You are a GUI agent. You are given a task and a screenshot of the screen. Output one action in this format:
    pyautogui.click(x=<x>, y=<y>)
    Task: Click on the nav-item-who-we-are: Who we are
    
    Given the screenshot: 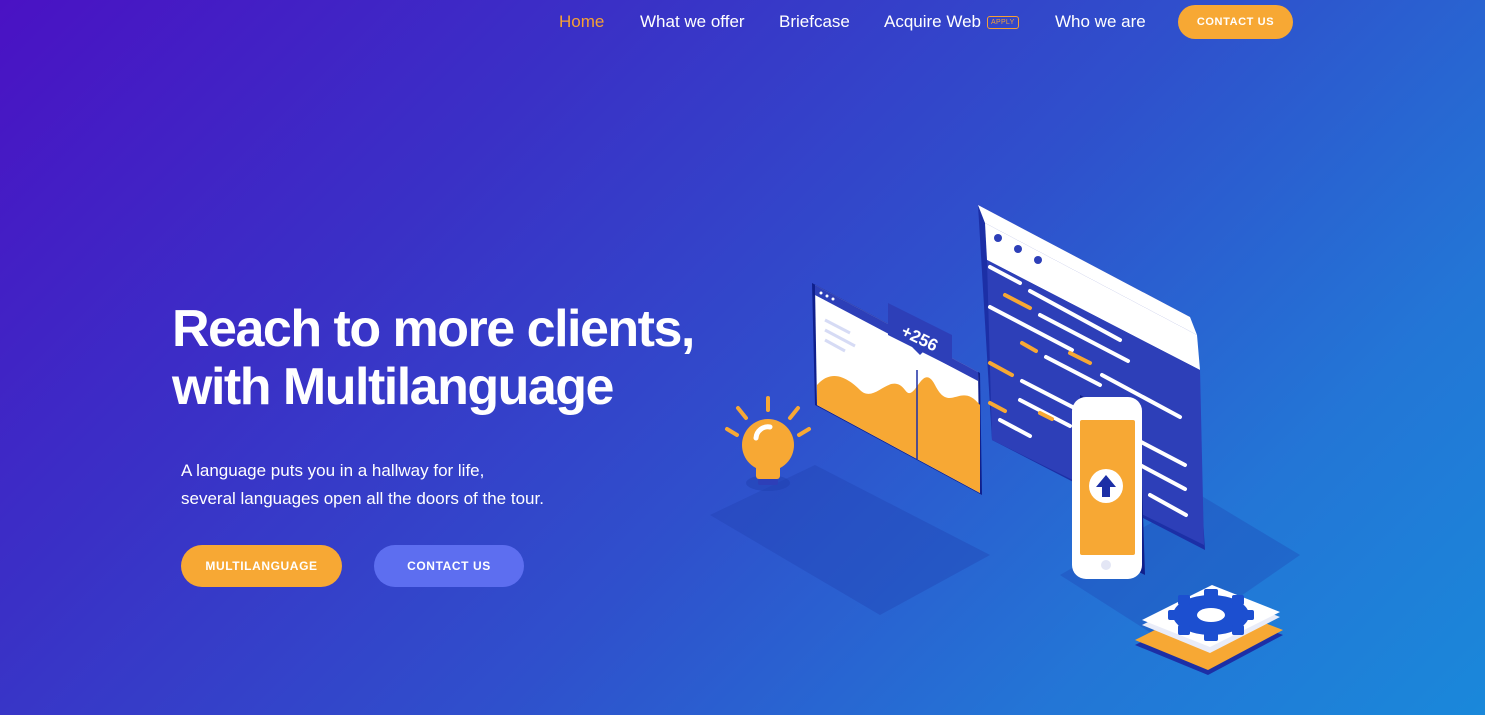 What is the action you would take?
    pyautogui.click(x=1100, y=22)
    